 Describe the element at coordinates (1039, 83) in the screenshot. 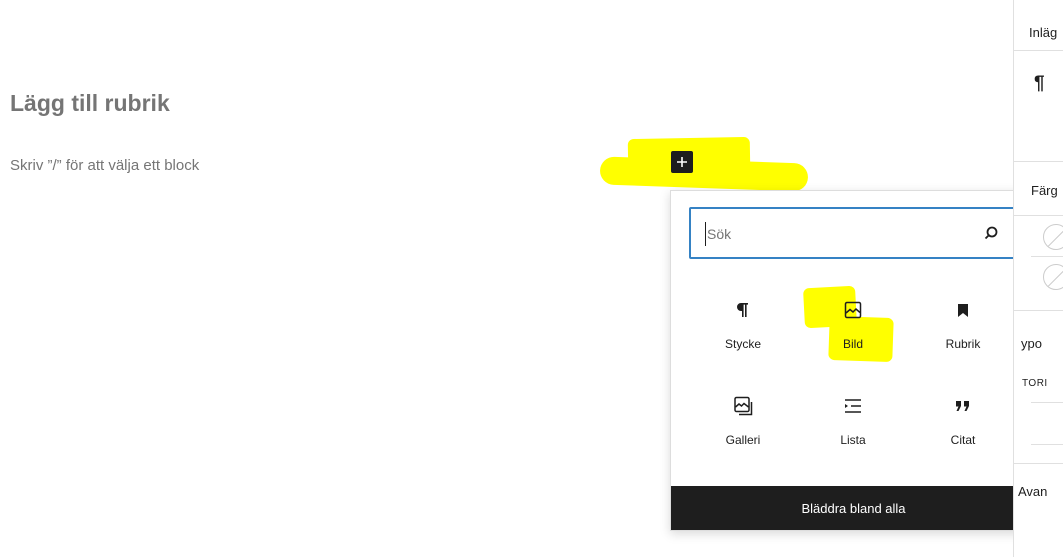

I see `paragraph-block-icon: ¶` at that location.